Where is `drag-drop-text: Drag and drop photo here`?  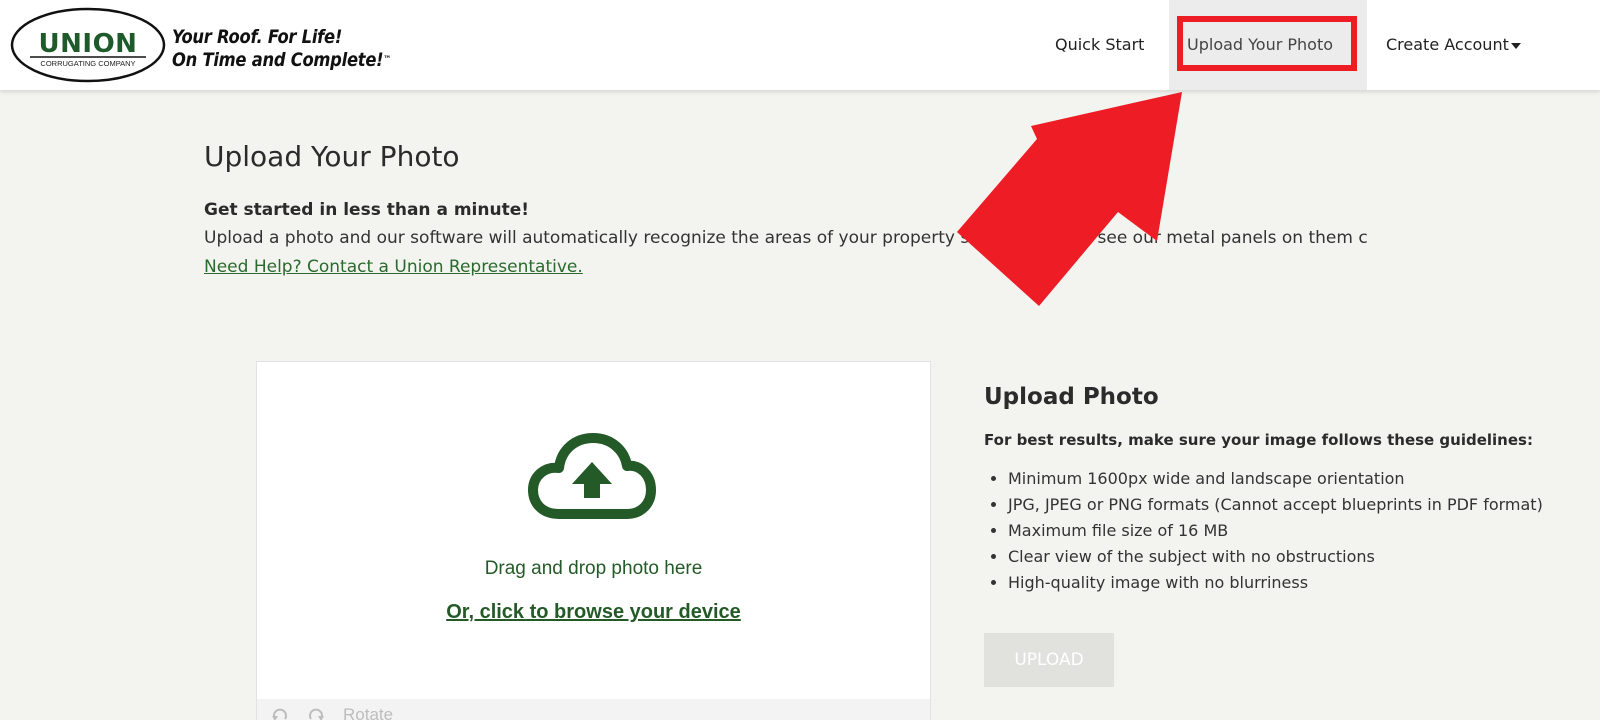
drag-drop-text: Drag and drop photo here is located at coordinates (593, 568).